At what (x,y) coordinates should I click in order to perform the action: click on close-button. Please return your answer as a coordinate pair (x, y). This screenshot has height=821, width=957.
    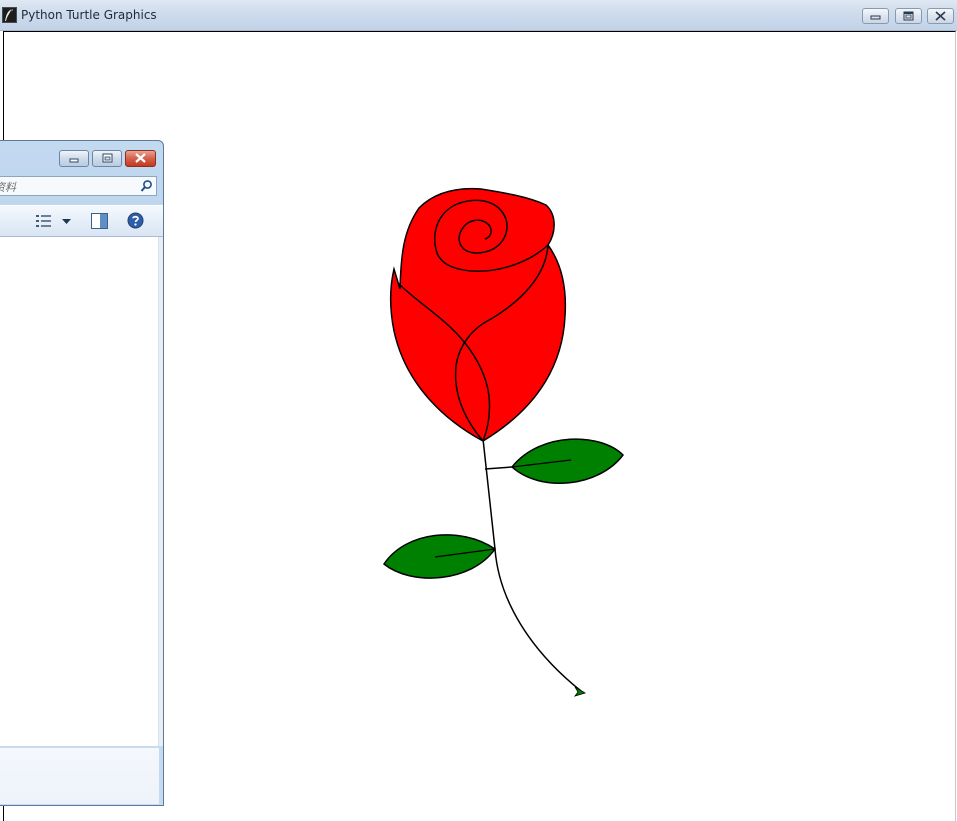
    Looking at the image, I should click on (940, 16).